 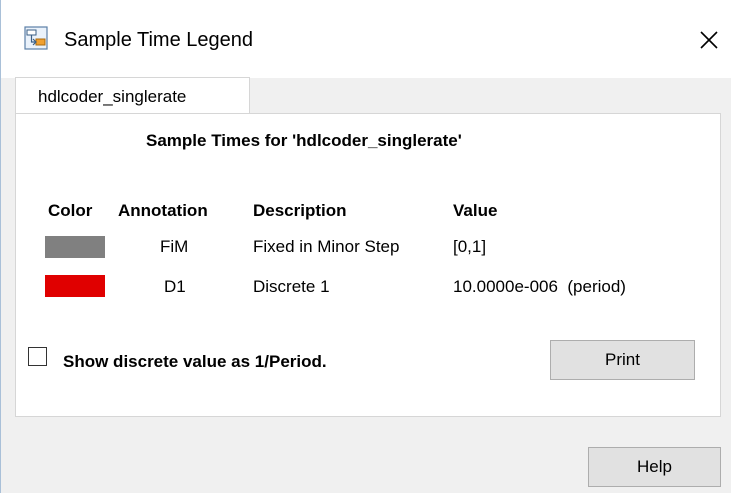 I want to click on panel-heading: Sample Times for 'hdlcoder_singlerate', so click(x=304, y=140).